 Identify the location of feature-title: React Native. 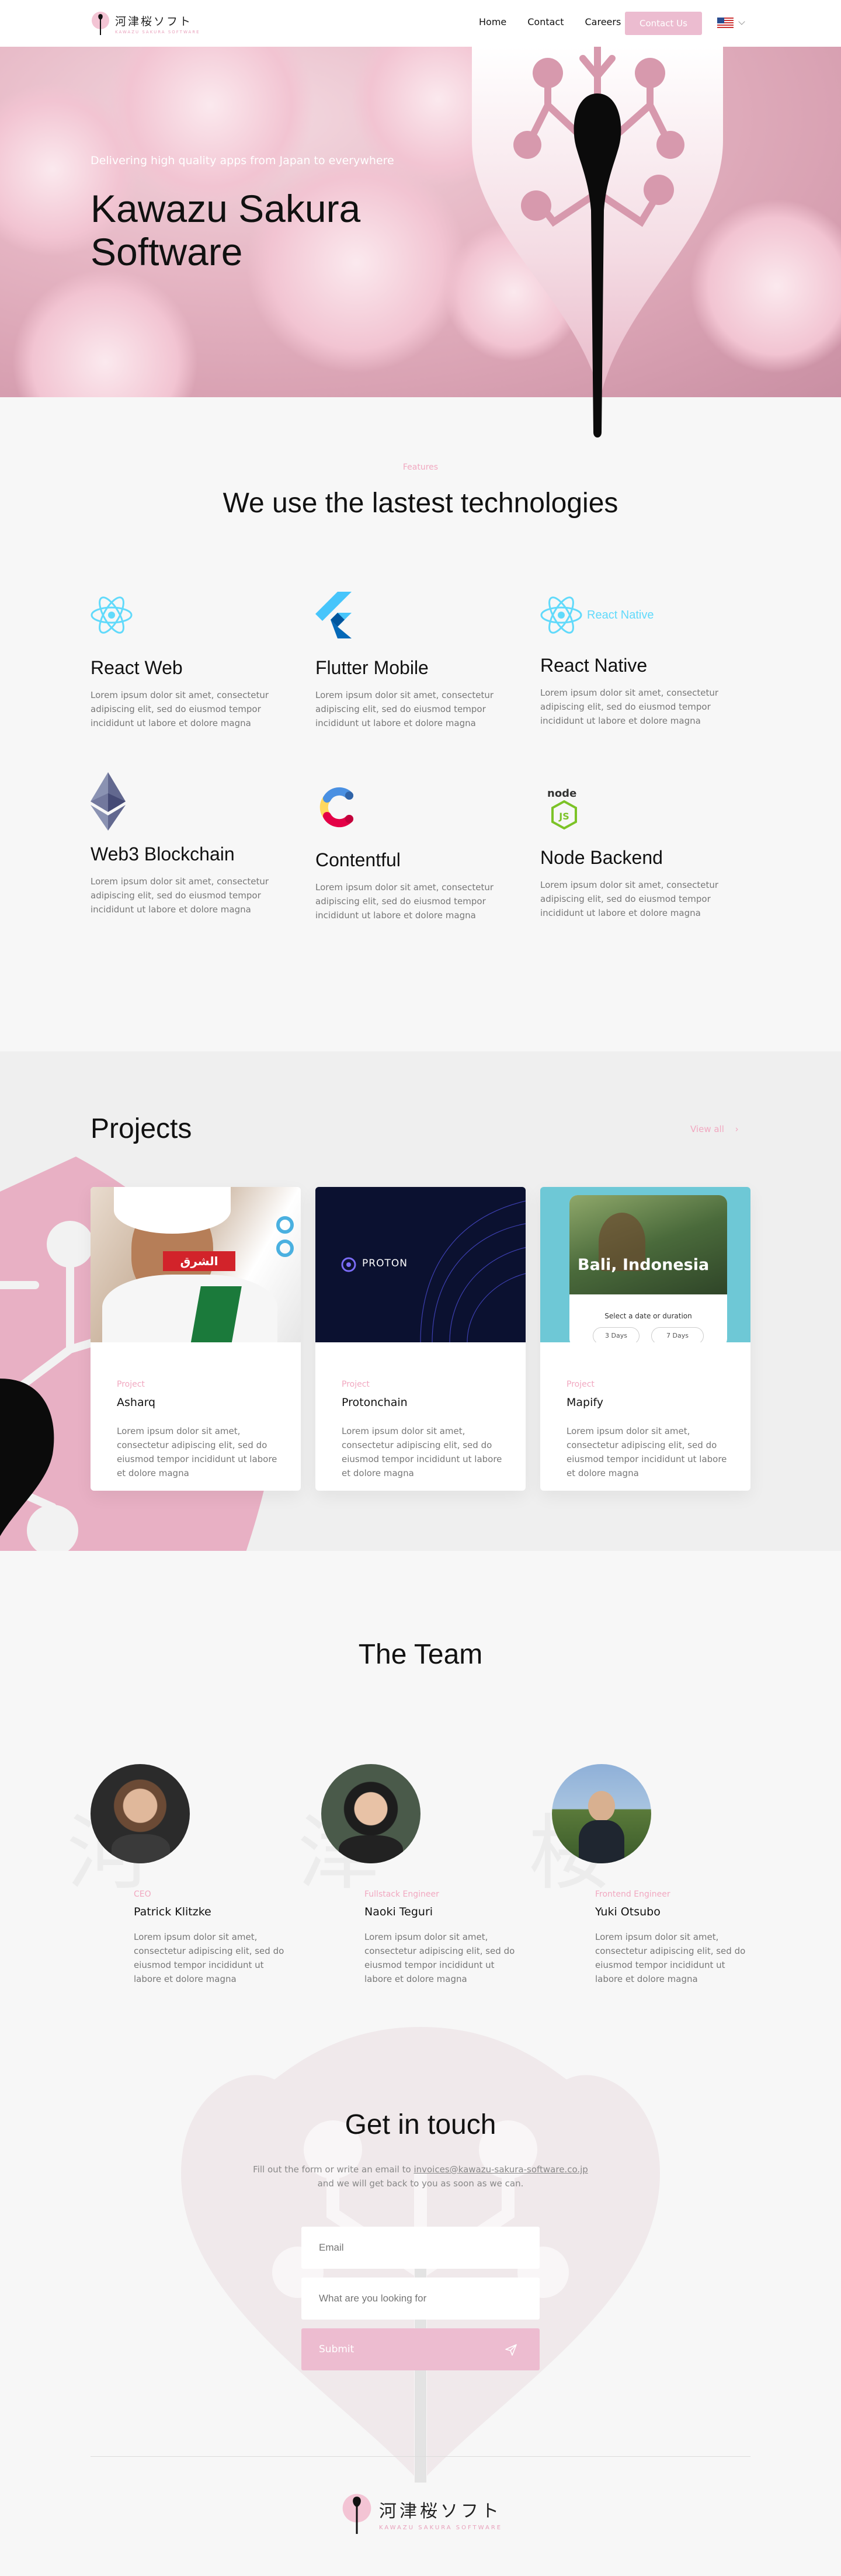
(594, 665).